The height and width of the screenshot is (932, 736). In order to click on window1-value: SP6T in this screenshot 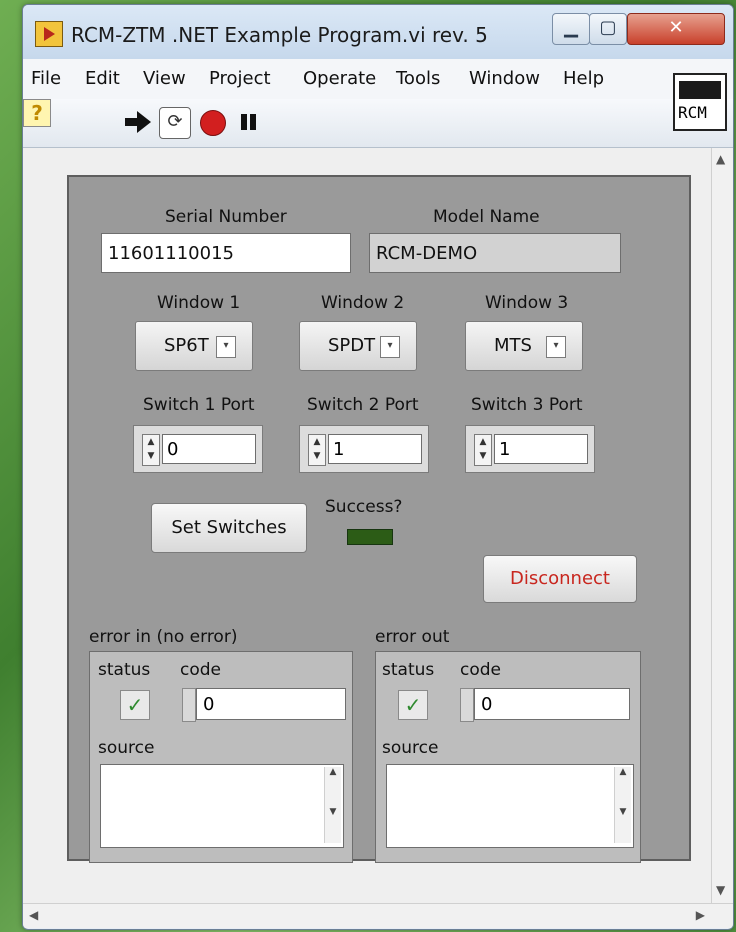, I will do `click(186, 345)`.